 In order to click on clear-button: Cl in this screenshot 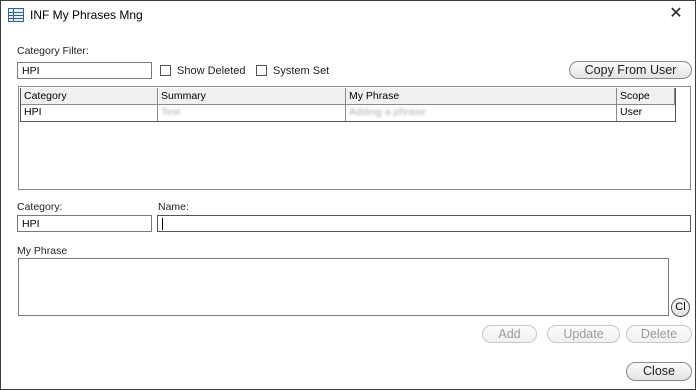, I will do `click(680, 307)`.